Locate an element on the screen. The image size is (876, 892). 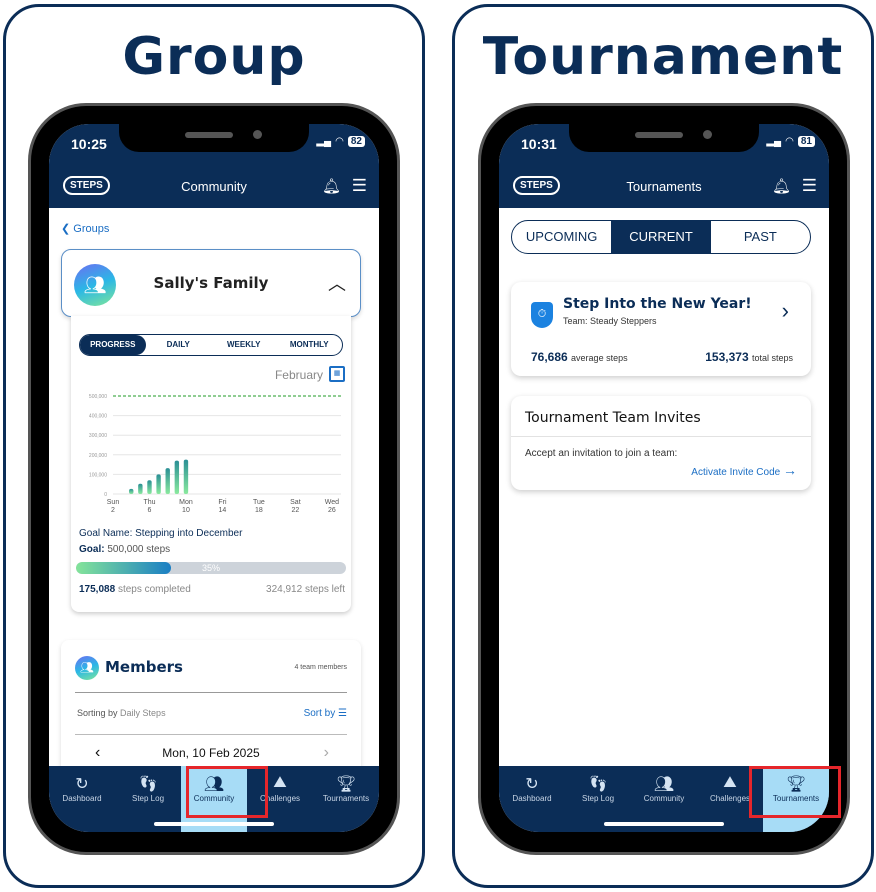
progress-percent: 35% is located at coordinates (210, 568).